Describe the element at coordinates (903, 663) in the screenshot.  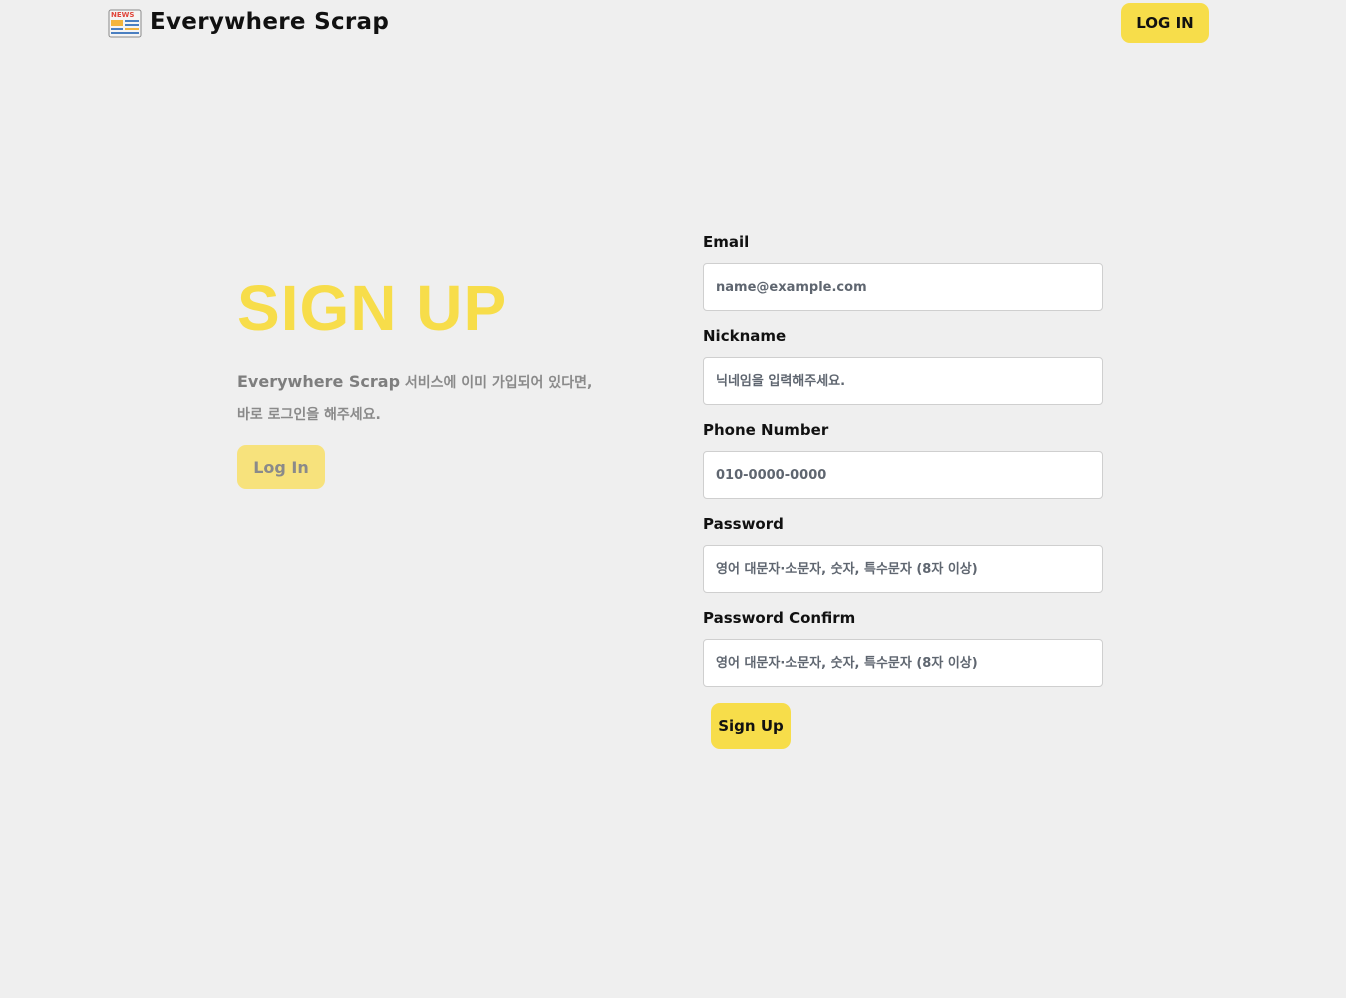
I see `password-confirm-input` at that location.